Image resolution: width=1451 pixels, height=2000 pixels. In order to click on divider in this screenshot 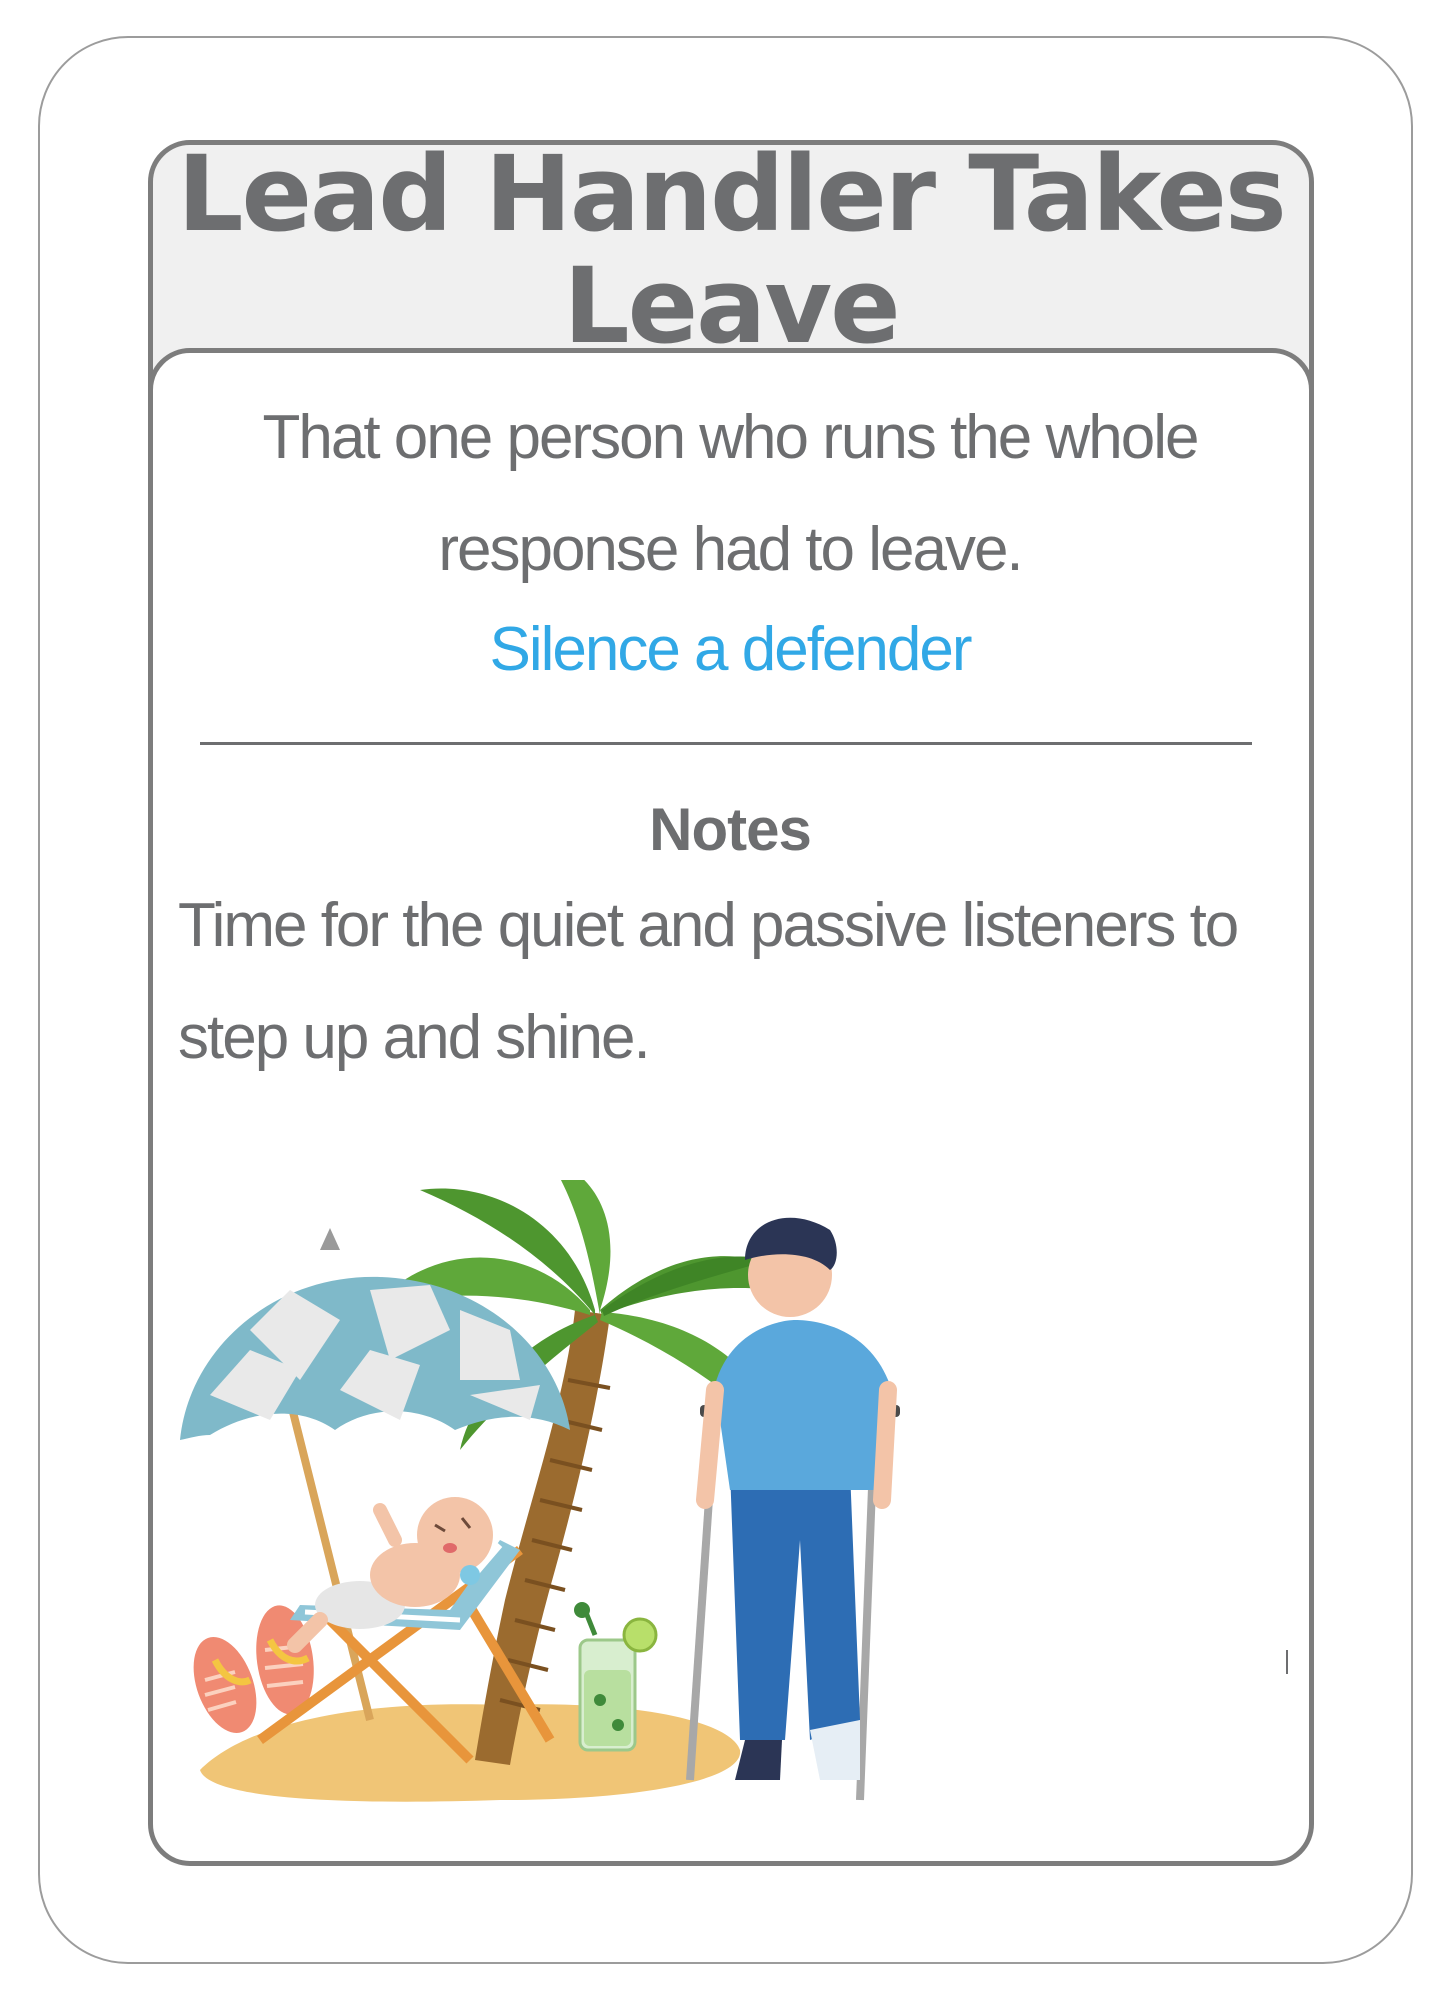, I will do `click(726, 743)`.